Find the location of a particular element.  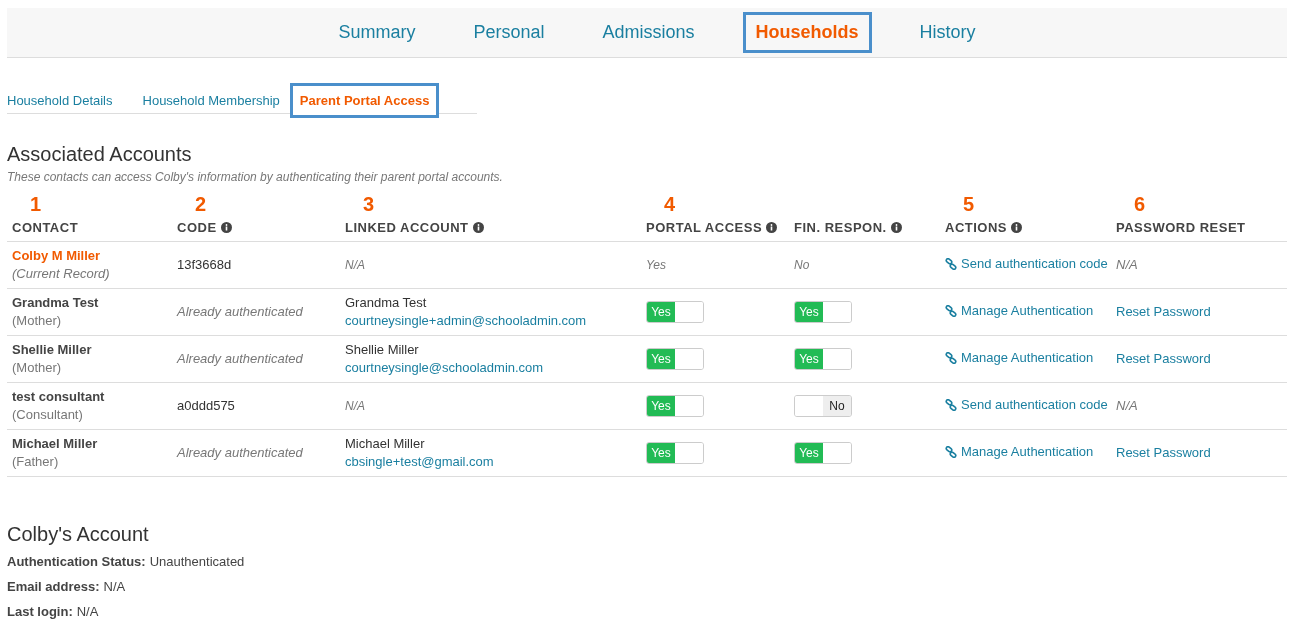

column-header: LINKED ACCOUNT is located at coordinates (407, 228).